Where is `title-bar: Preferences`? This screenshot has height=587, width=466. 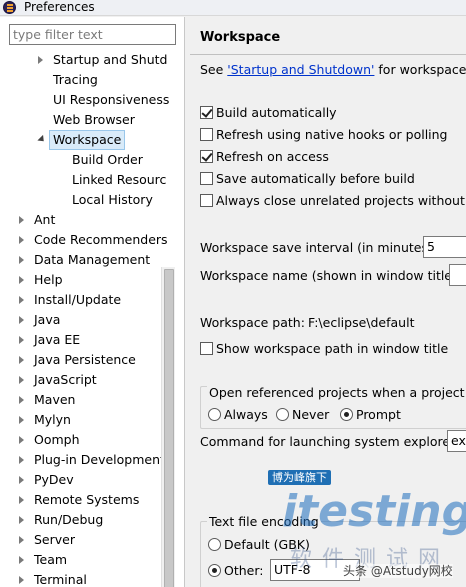 title-bar: Preferences is located at coordinates (233, 8).